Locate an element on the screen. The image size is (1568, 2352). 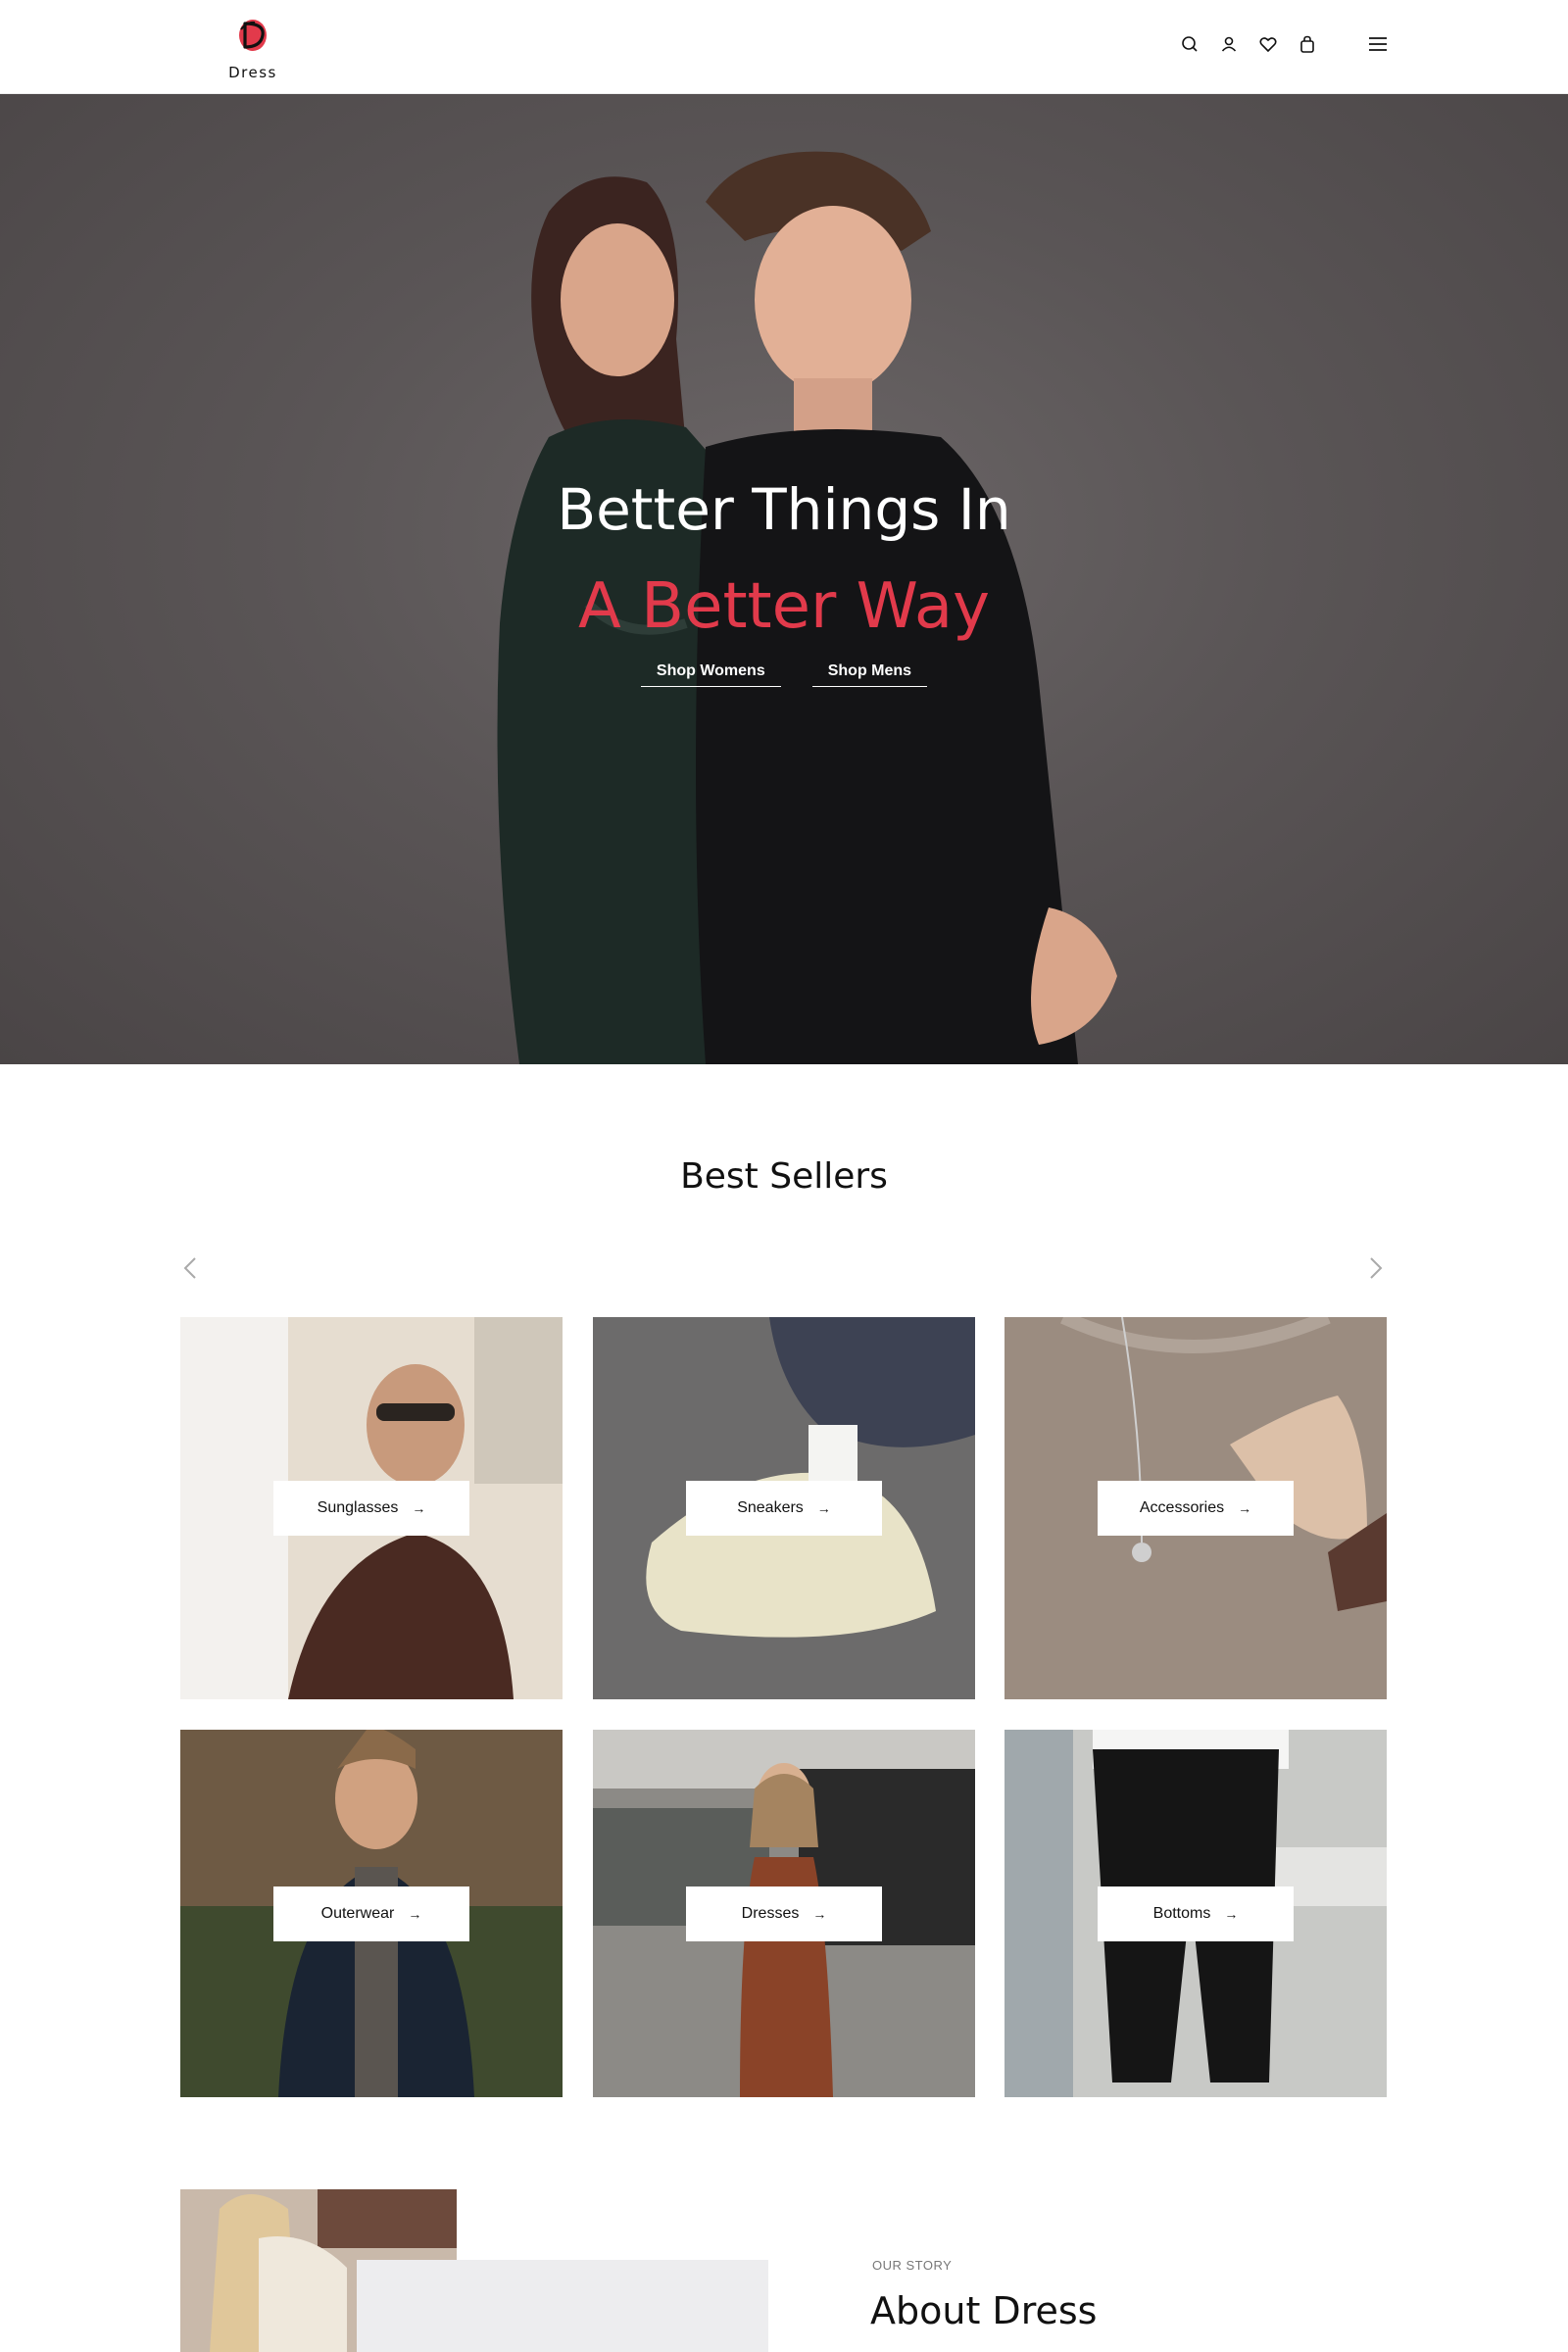
category-card-dresses: Dresses → is located at coordinates (784, 1913).